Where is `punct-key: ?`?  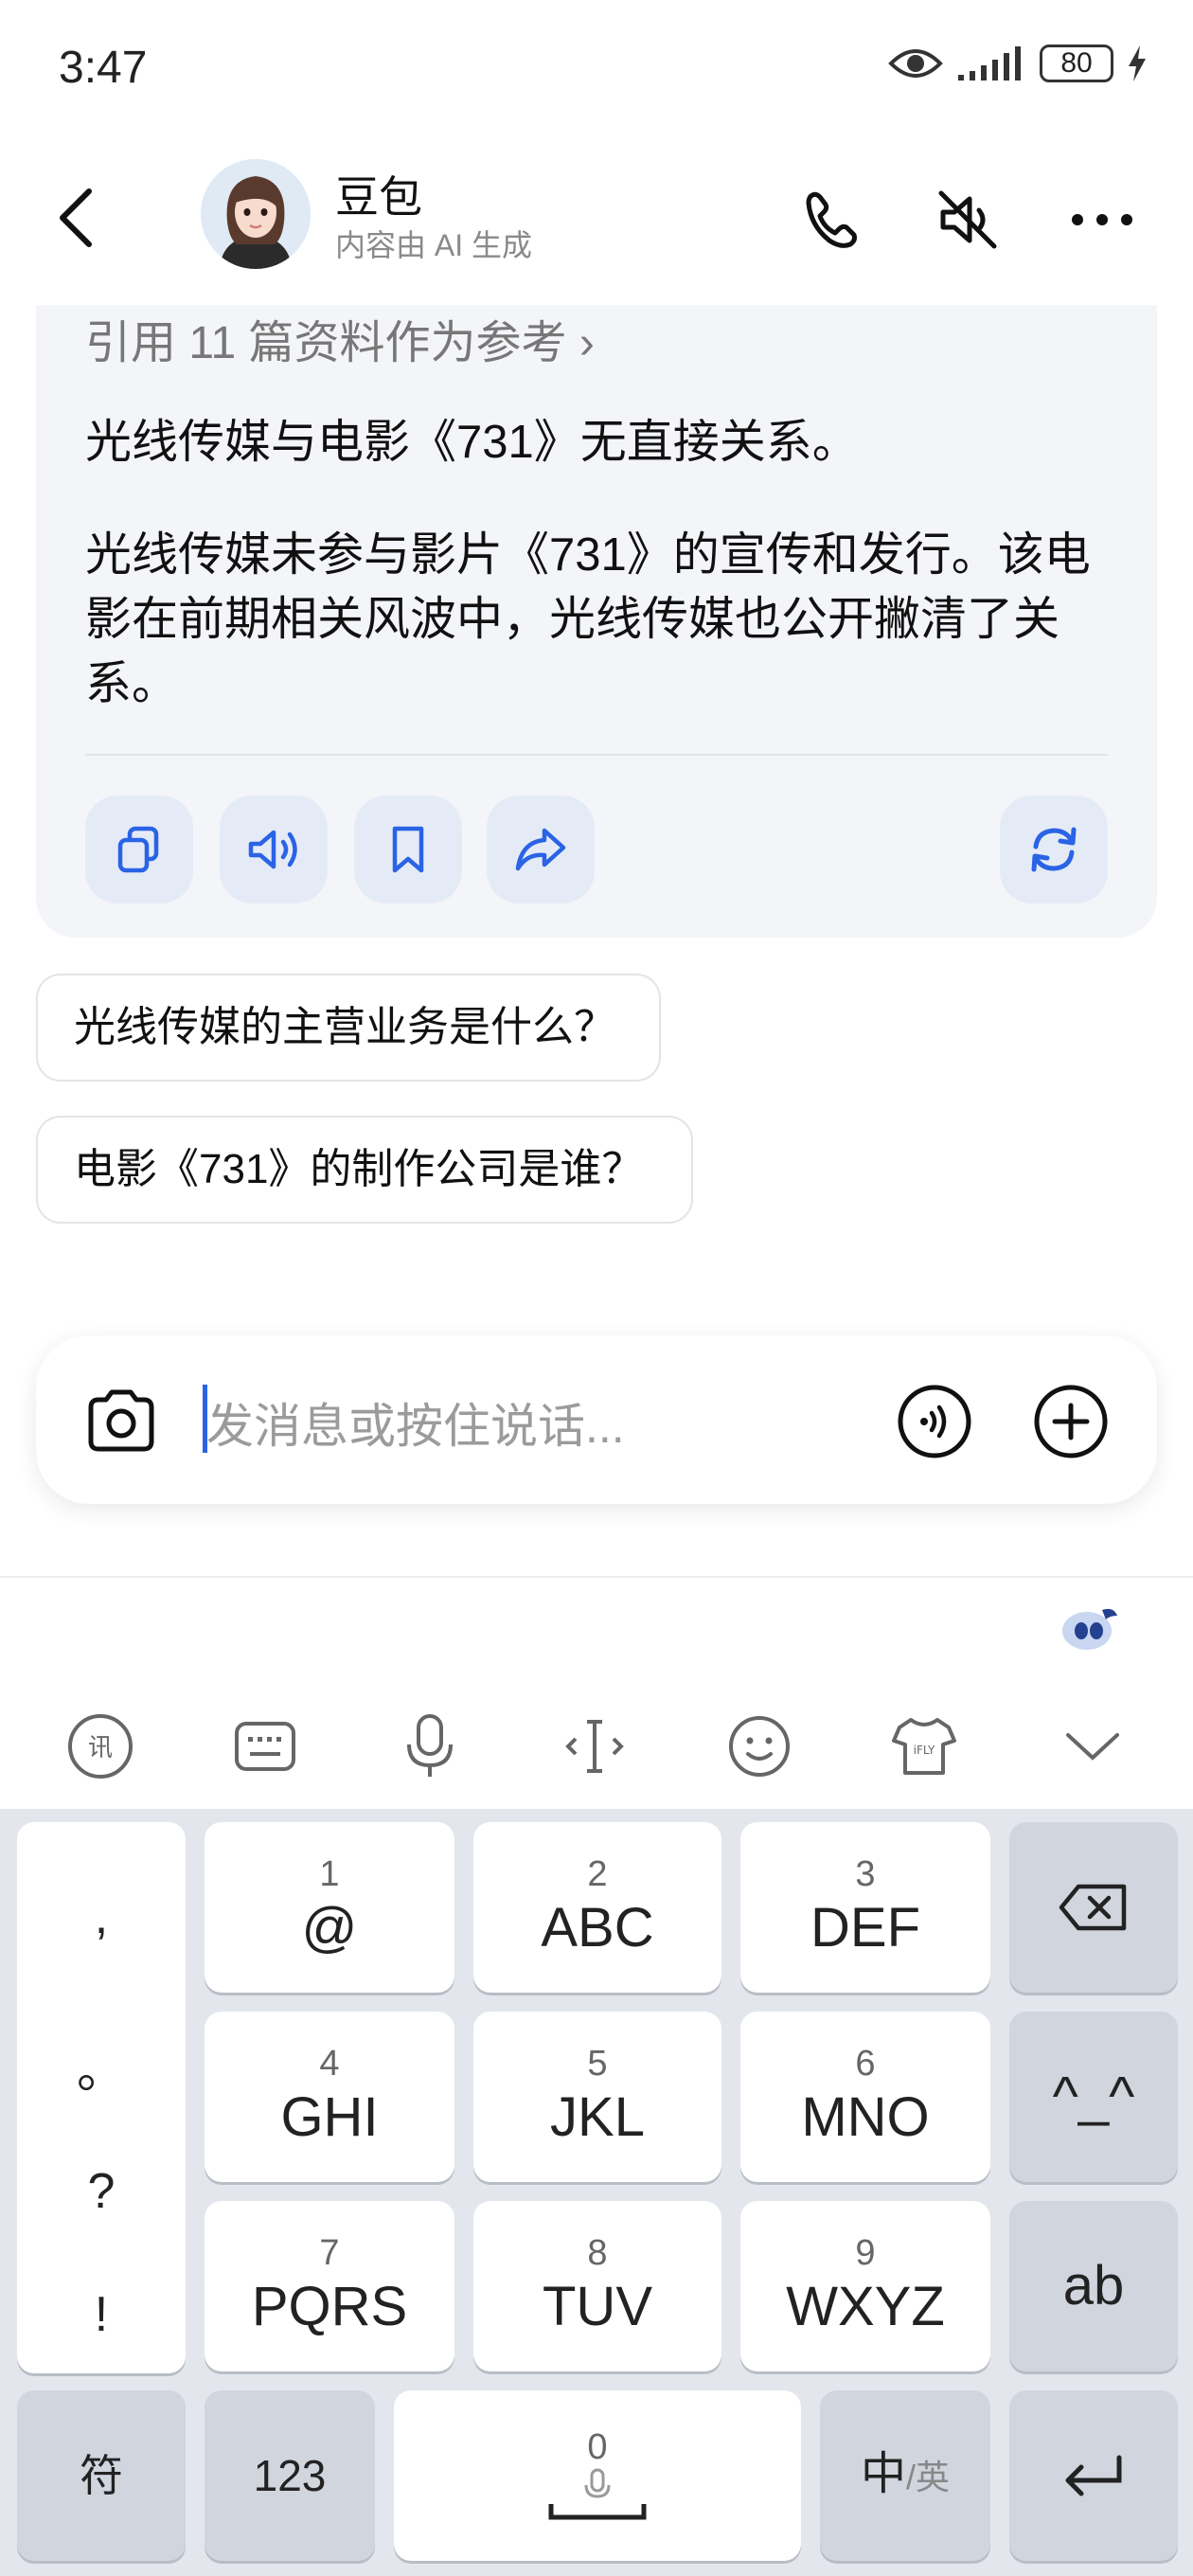
punct-key: ? is located at coordinates (101, 2191).